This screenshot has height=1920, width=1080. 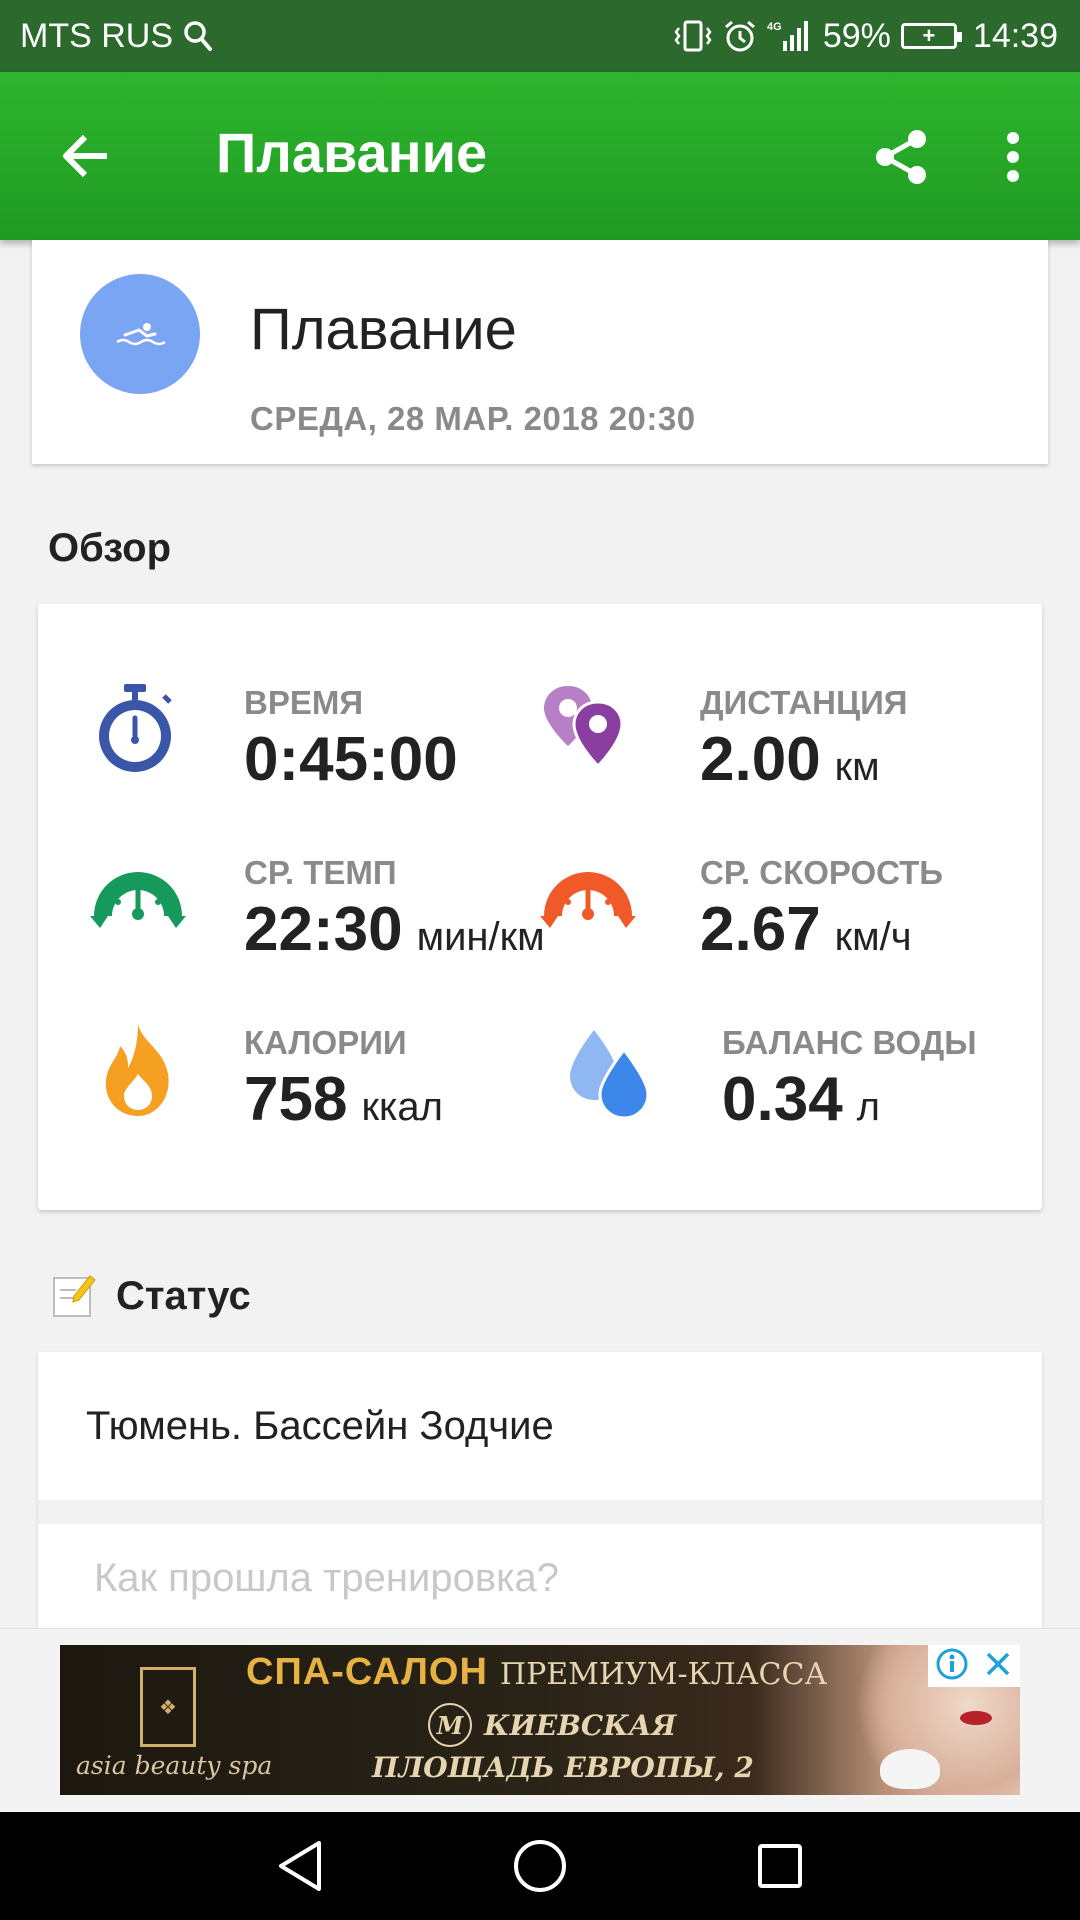 I want to click on battery-icon: +, so click(x=931, y=36).